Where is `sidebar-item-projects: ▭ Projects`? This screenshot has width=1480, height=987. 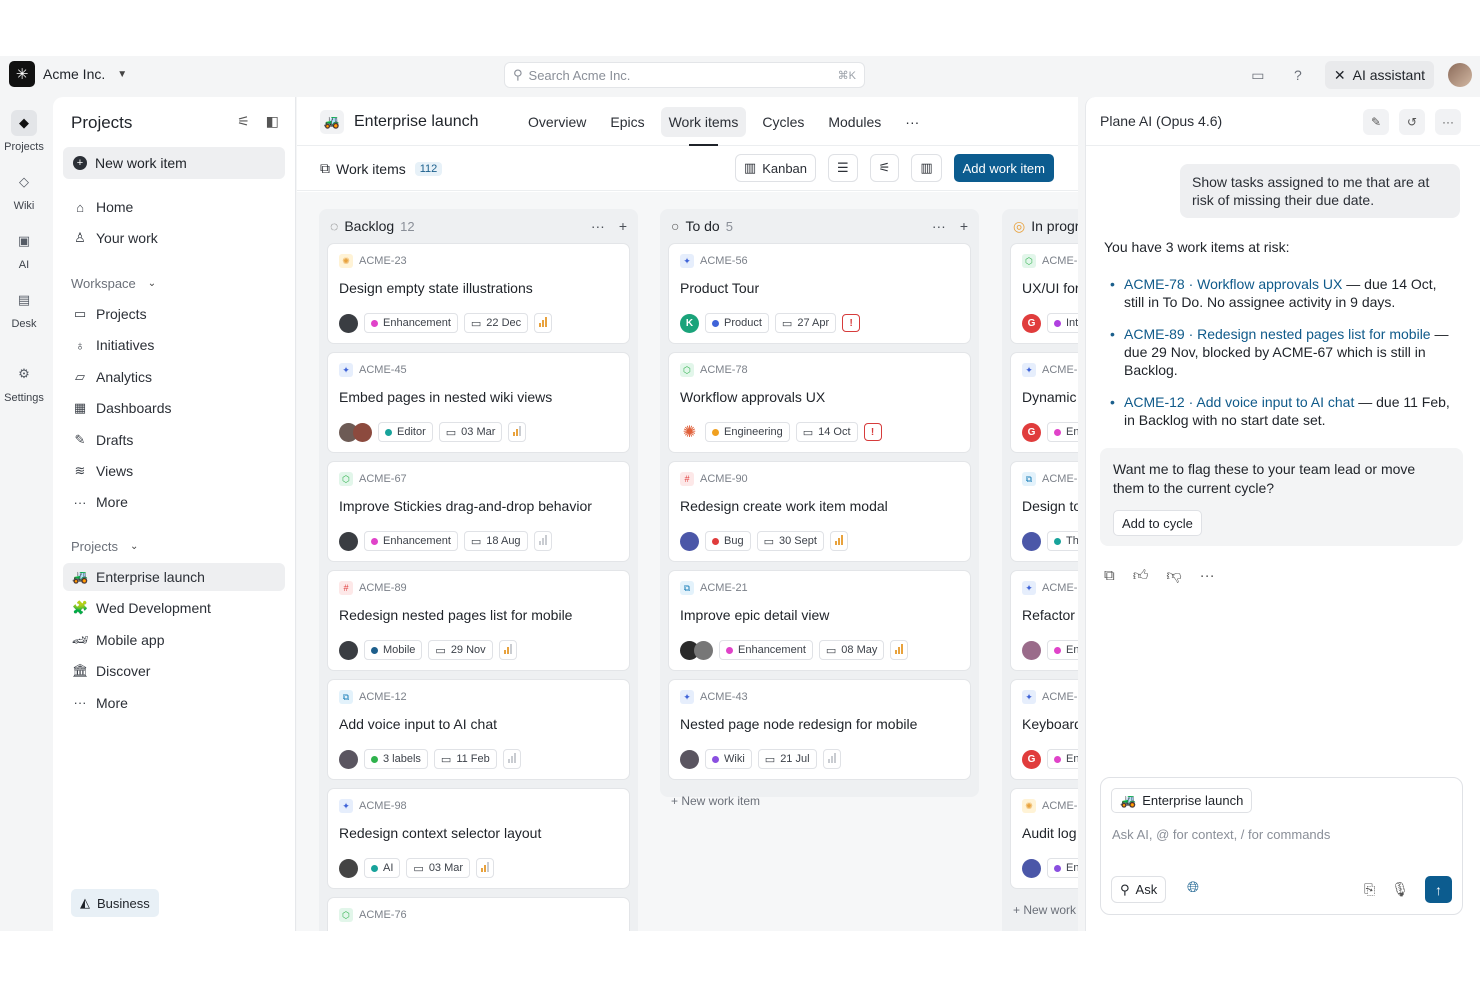 sidebar-item-projects: ▭ Projects is located at coordinates (174, 314).